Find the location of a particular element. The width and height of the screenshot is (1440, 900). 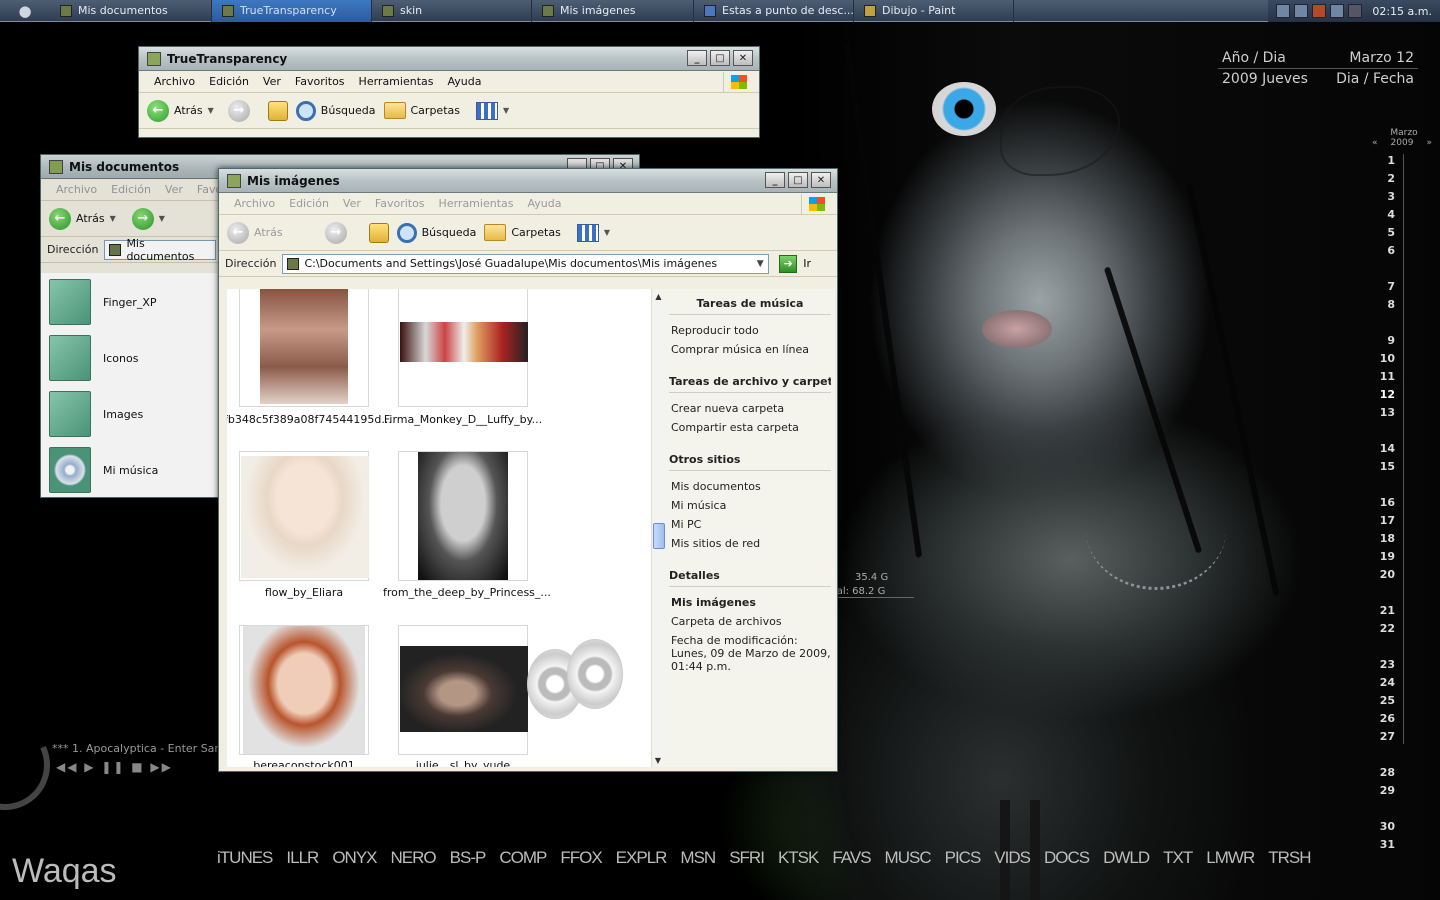

tray-media-icon is located at coordinates (1319, 11).